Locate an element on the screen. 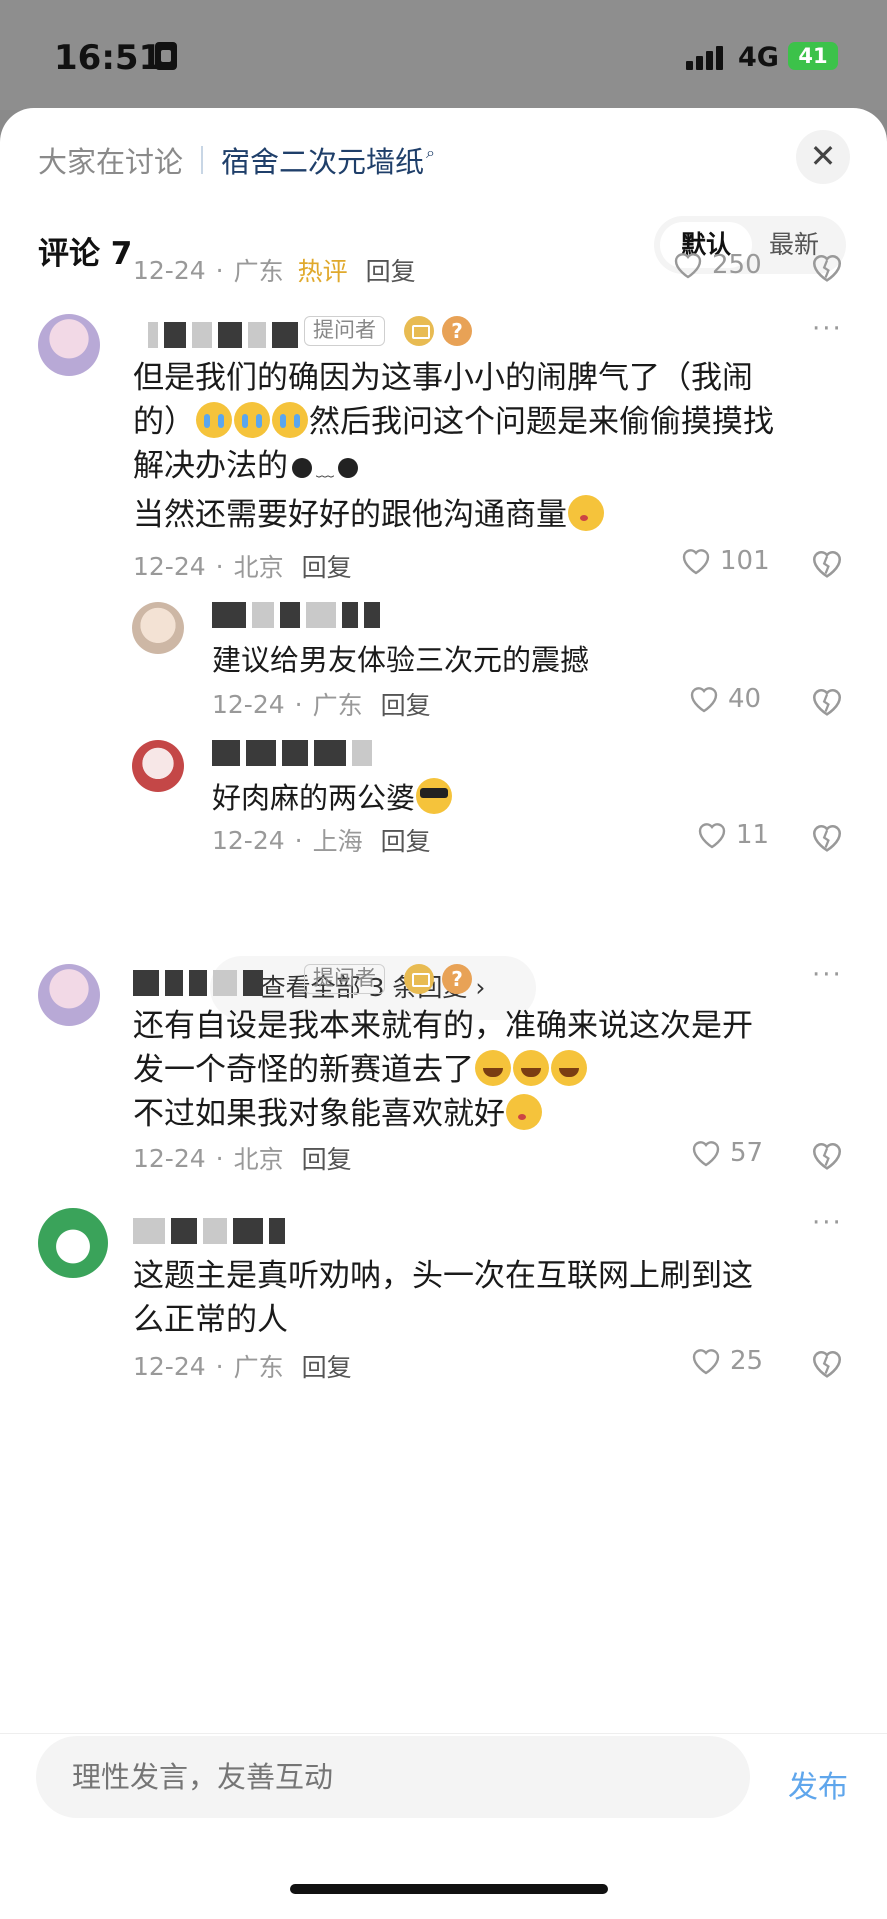 This screenshot has width=887, height=1919. like-button: 25 is located at coordinates (726, 1361).